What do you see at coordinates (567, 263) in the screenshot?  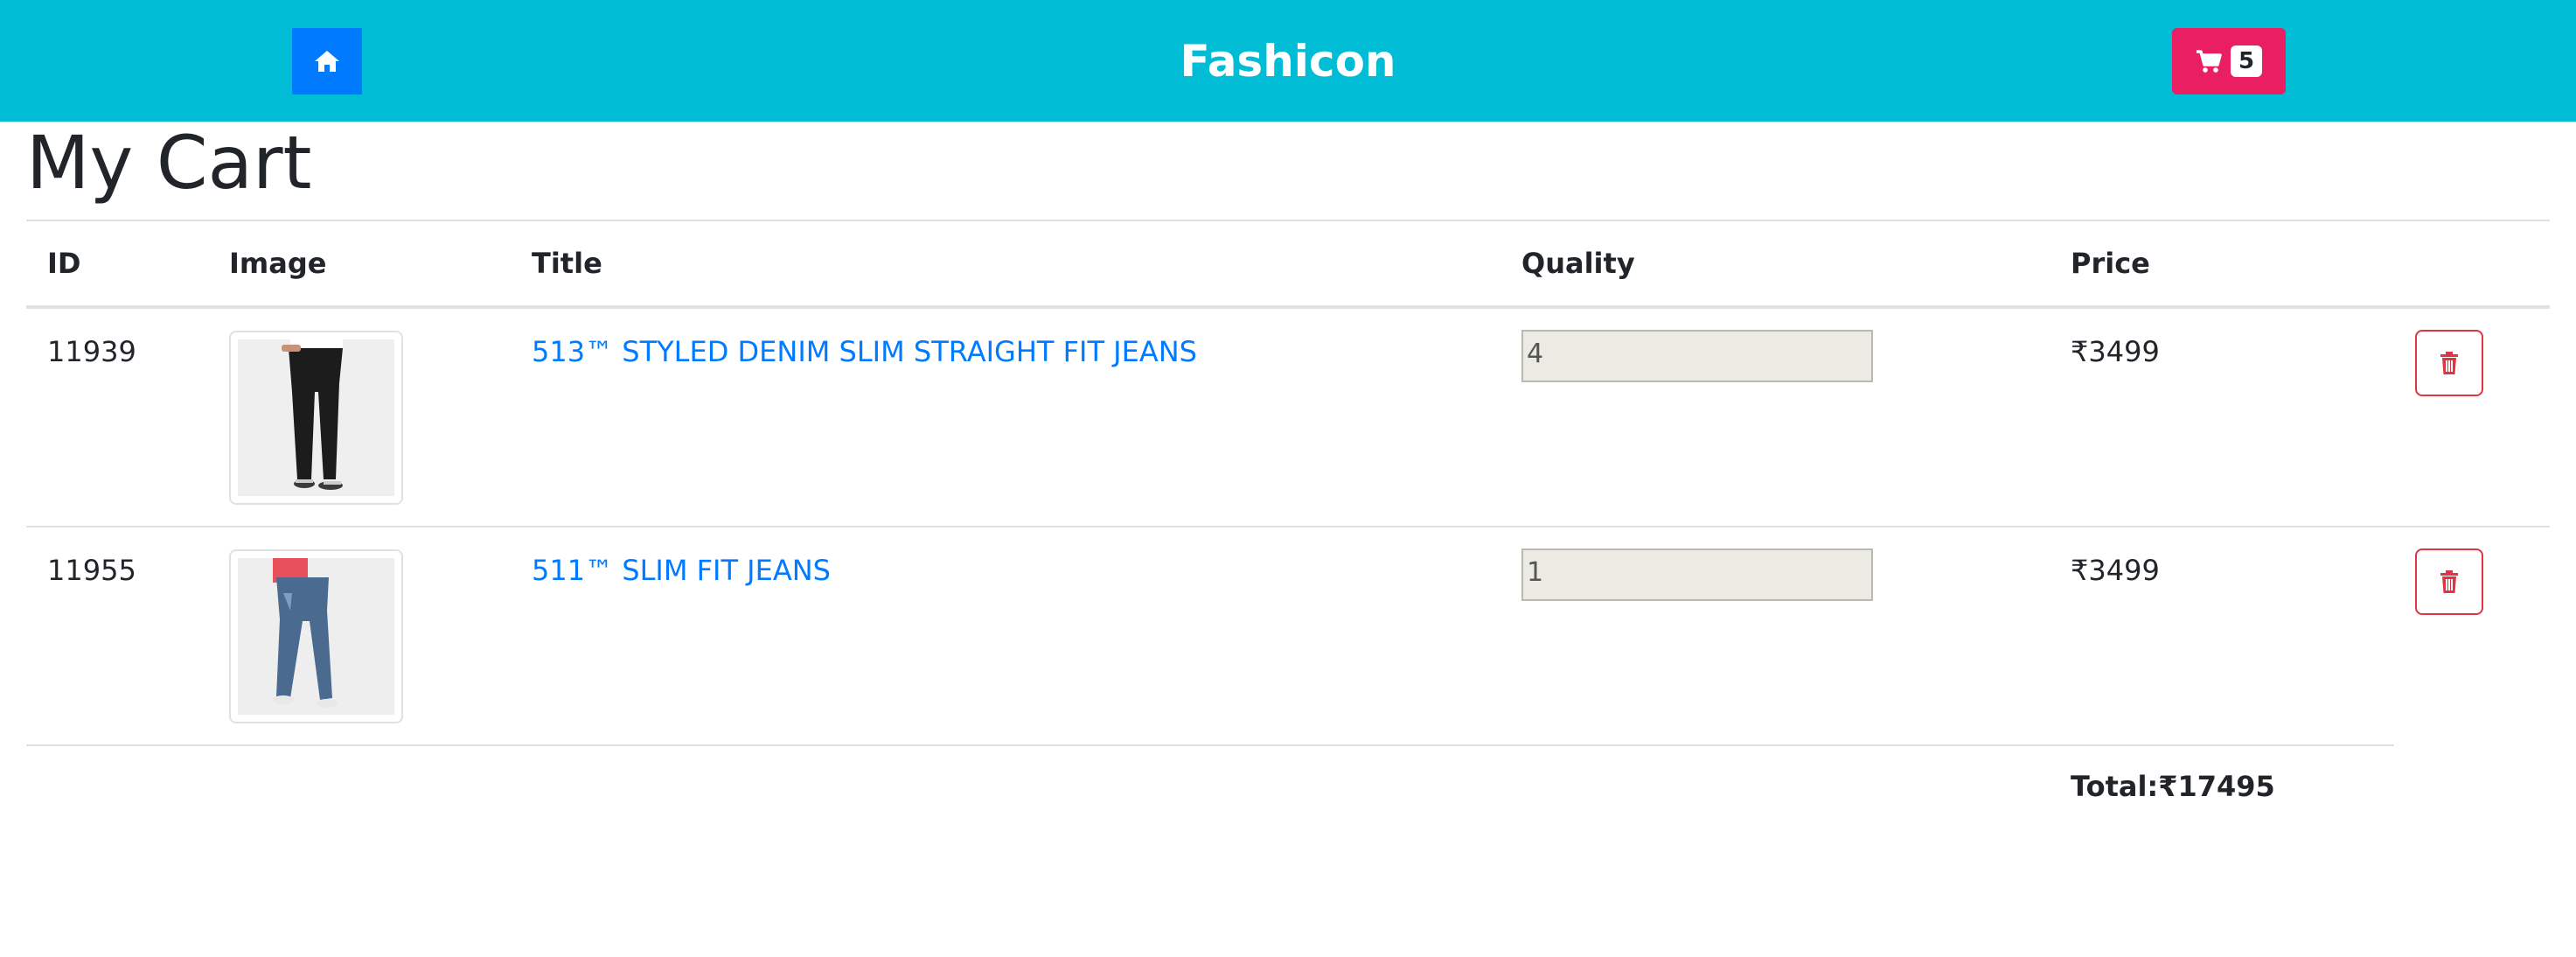 I see `column-header-title: Title` at bounding box center [567, 263].